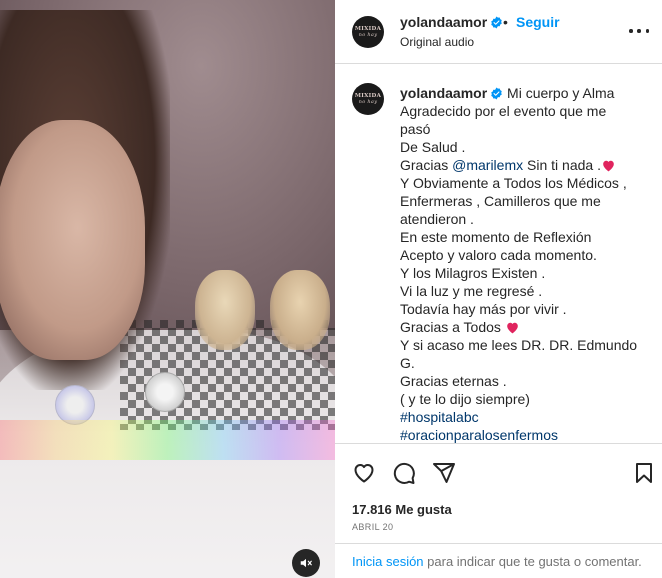 The height and width of the screenshot is (578, 662). I want to click on login-link: Inicia sesión, so click(388, 561).